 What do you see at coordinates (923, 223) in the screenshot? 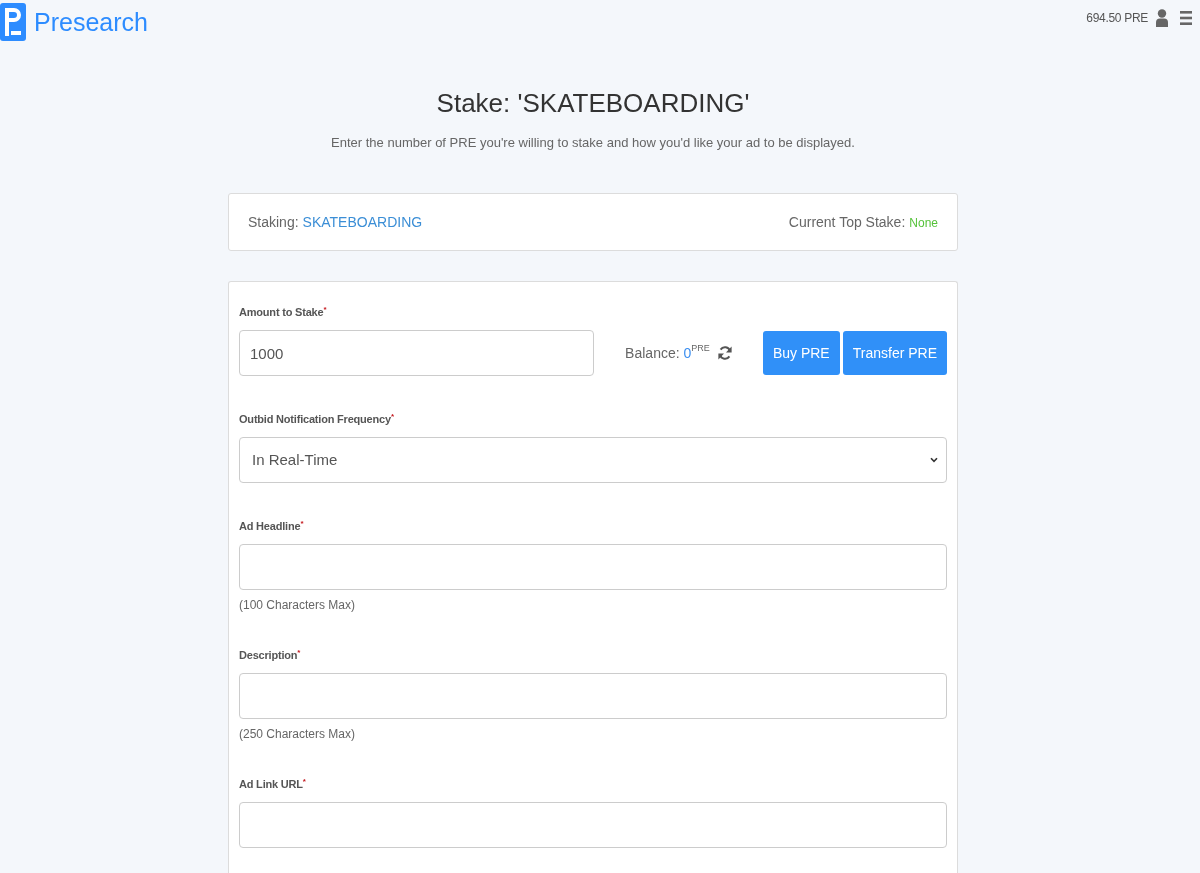
I see `top-stake-value: None` at bounding box center [923, 223].